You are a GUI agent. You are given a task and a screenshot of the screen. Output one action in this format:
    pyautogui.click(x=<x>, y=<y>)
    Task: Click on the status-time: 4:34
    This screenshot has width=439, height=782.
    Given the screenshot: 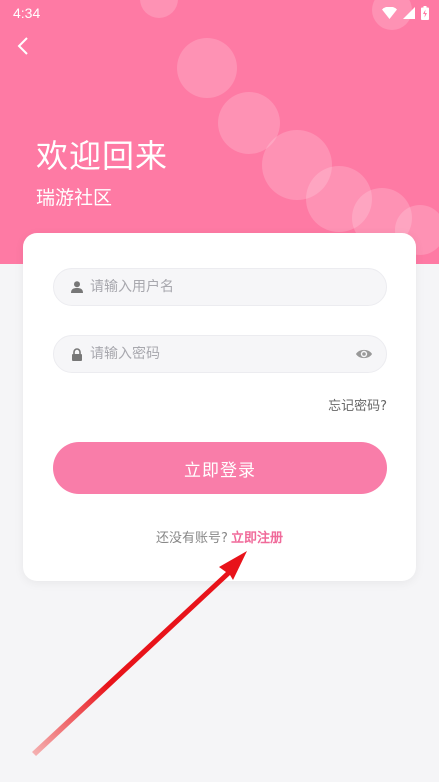 What is the action you would take?
    pyautogui.click(x=27, y=13)
    